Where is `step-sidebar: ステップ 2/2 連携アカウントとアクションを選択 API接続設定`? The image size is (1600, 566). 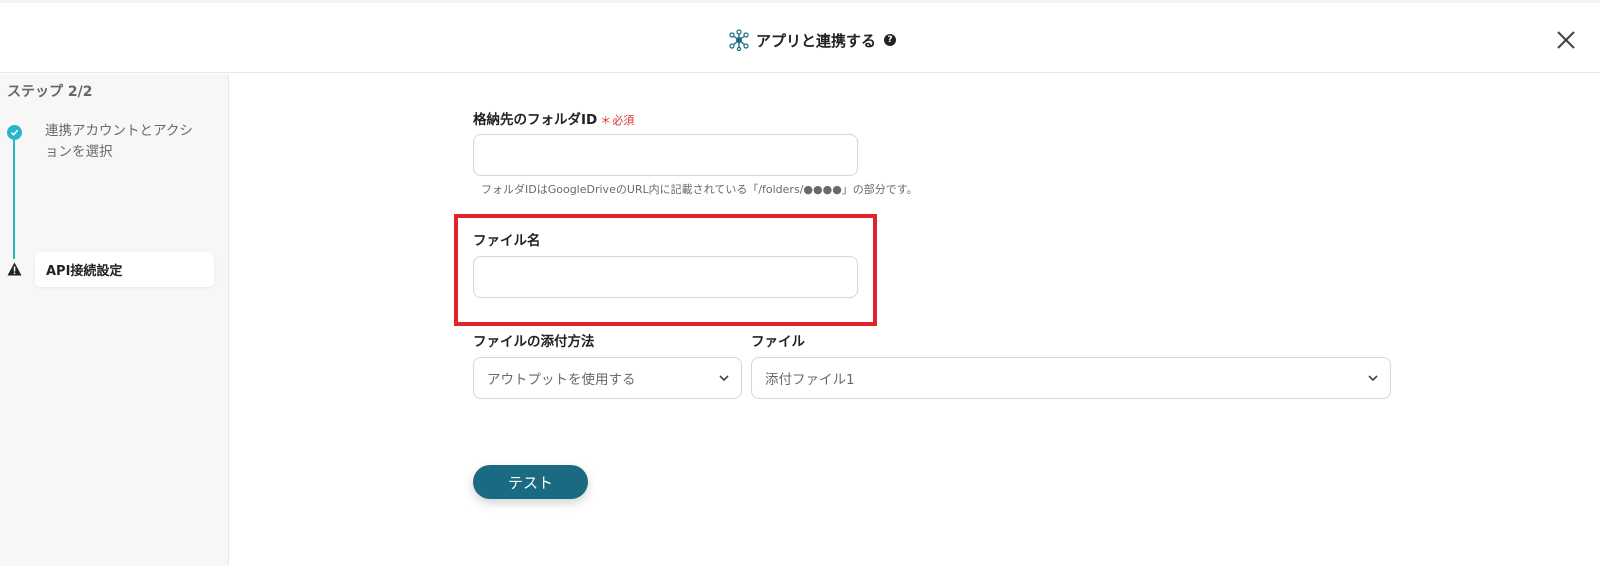 step-sidebar: ステップ 2/2 連携アカウントとアクションを選択 API接続設定 is located at coordinates (114, 320).